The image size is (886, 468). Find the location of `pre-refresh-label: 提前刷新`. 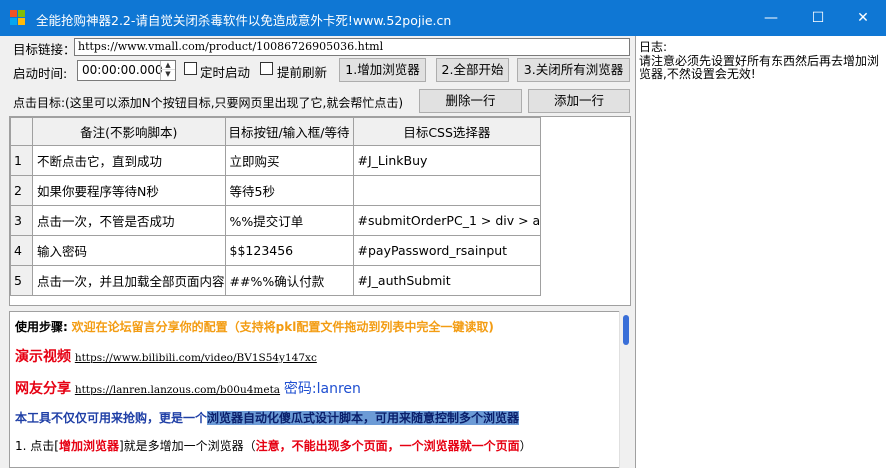

pre-refresh-label: 提前刷新 is located at coordinates (302, 72).